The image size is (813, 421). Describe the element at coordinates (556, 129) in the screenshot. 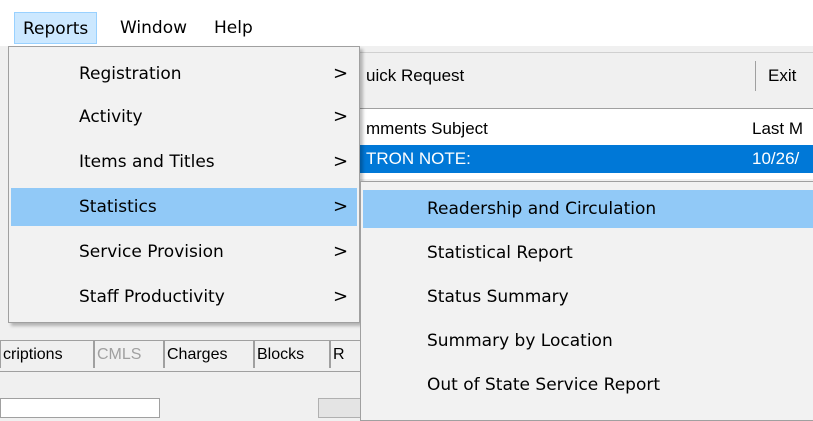

I see `column-header-subject: mments Subject` at that location.